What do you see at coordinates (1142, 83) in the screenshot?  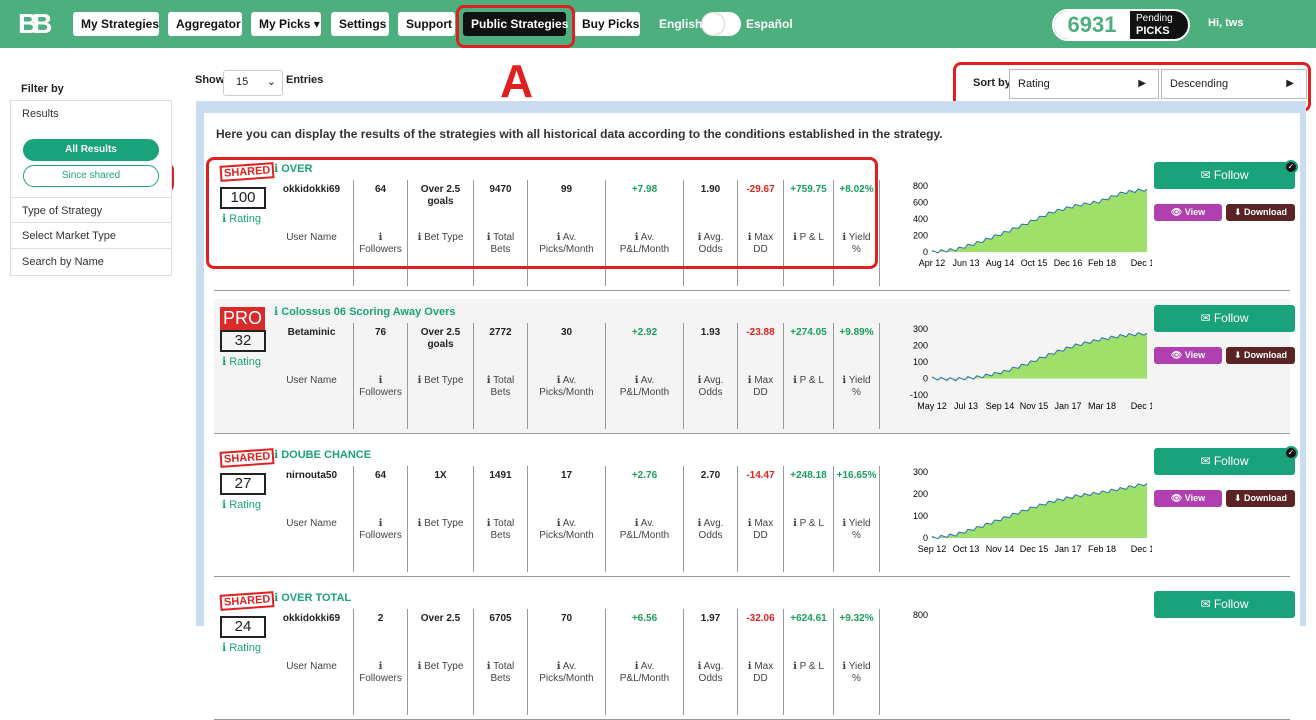 I see `caret-right-icon: ▶` at bounding box center [1142, 83].